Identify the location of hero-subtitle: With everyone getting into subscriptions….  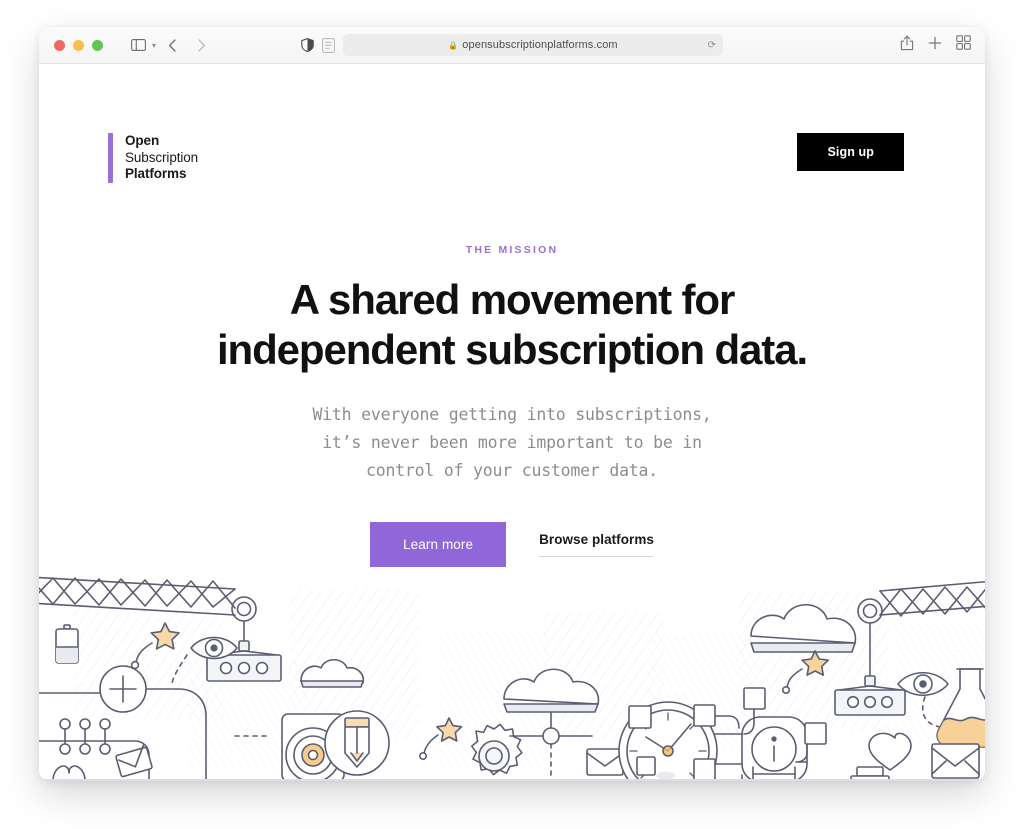
(512, 443).